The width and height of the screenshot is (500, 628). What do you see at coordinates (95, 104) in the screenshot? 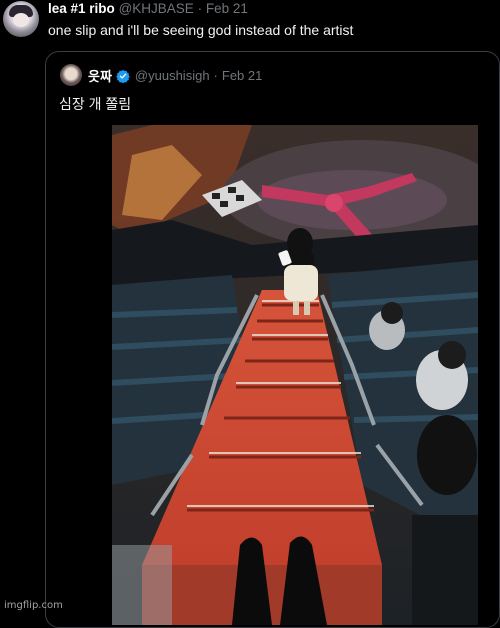
I see `quoted-tweet-text: 심장 개 쫄림` at bounding box center [95, 104].